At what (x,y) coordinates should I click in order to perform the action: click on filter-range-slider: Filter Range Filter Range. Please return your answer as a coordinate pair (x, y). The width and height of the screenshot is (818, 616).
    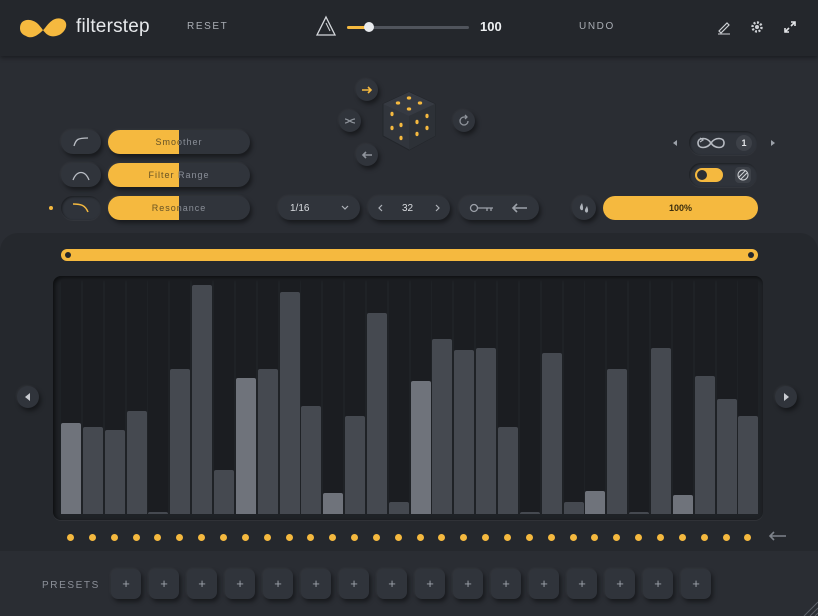
    Looking at the image, I should click on (179, 175).